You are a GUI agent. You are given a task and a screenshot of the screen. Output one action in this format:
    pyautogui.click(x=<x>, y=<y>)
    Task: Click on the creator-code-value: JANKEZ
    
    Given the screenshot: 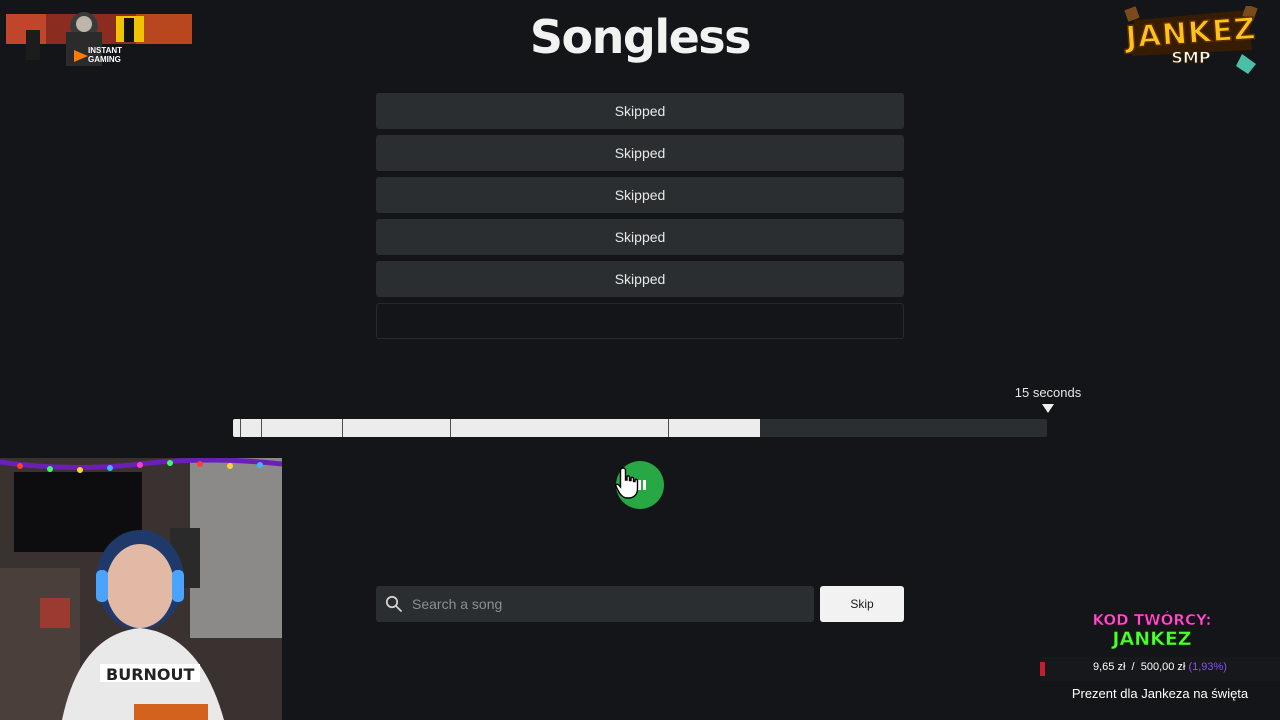 What is the action you would take?
    pyautogui.click(x=1152, y=639)
    